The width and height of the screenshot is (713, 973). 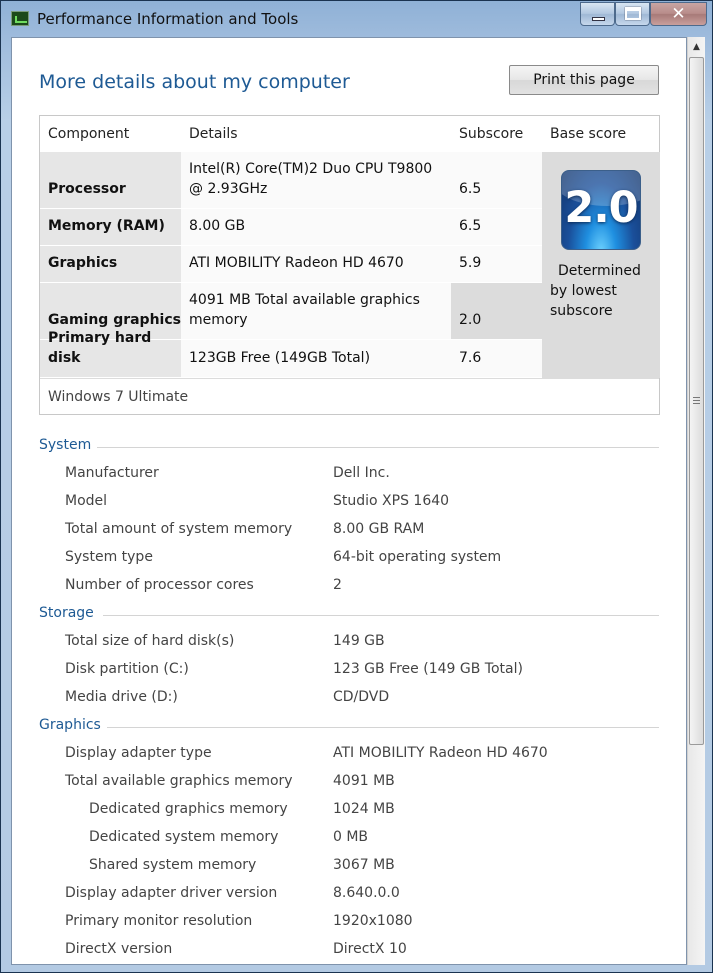 What do you see at coordinates (188, 809) in the screenshot?
I see `label-dedicated-graphics-memory: Dedicated graphics memory` at bounding box center [188, 809].